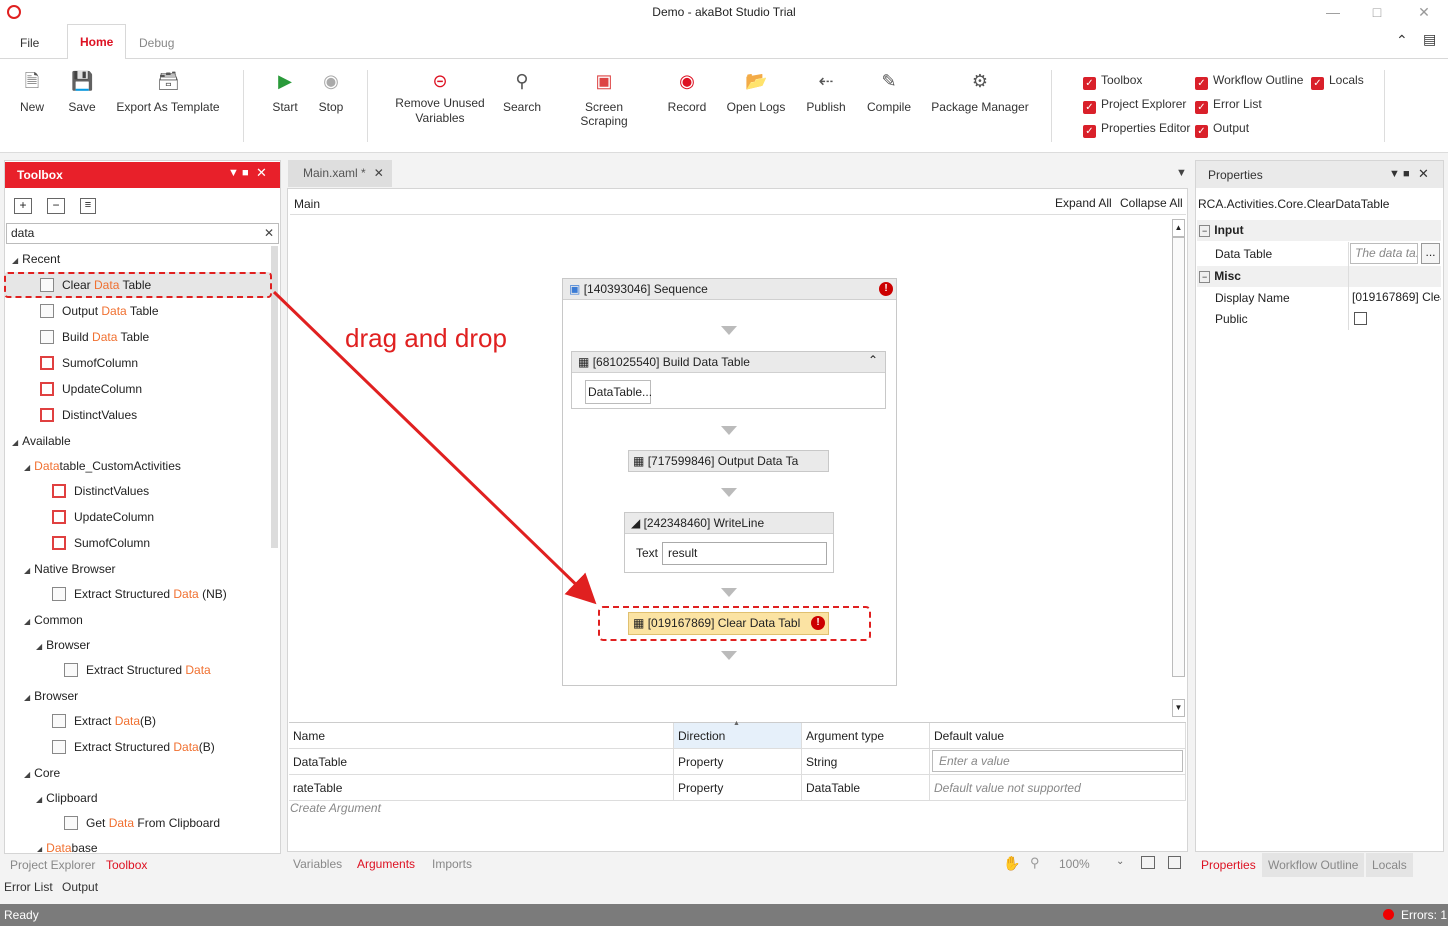 The height and width of the screenshot is (926, 1448). I want to click on tab-debug: Debug, so click(156, 43).